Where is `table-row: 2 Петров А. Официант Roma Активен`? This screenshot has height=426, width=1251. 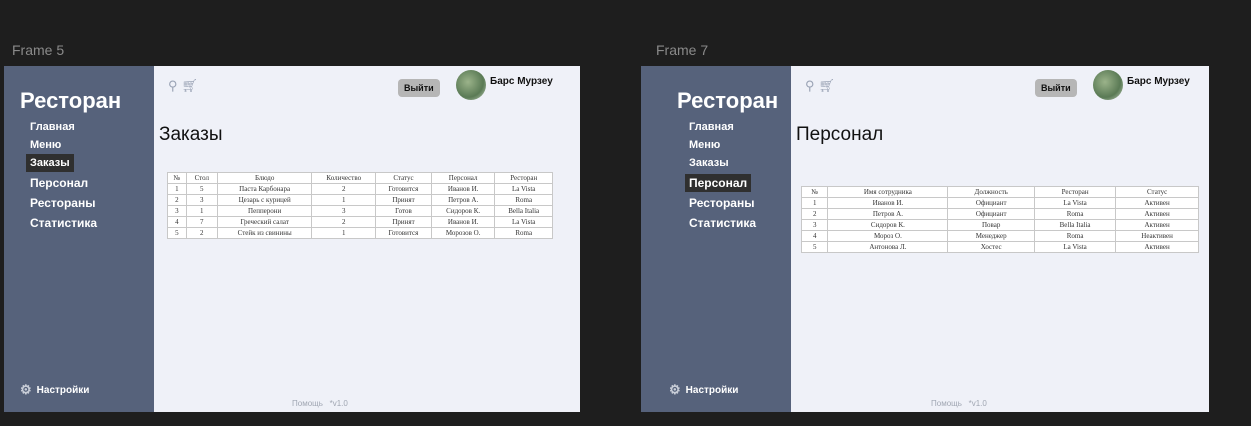
table-row: 2 Петров А. Официант Roma Активен is located at coordinates (999, 214).